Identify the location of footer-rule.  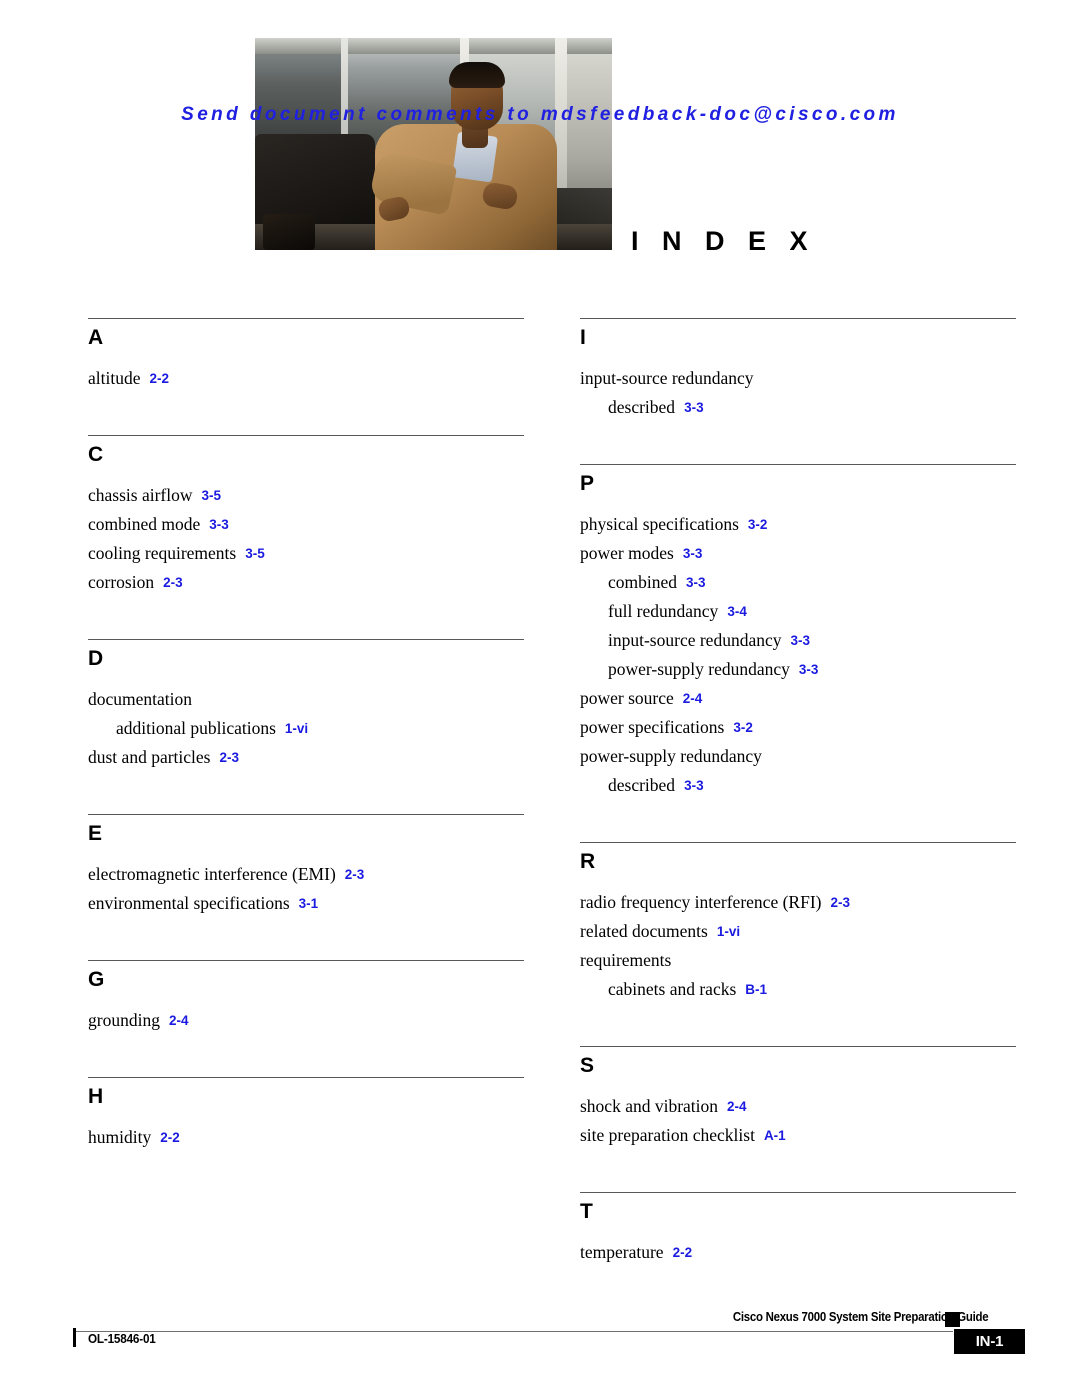
(513, 1331).